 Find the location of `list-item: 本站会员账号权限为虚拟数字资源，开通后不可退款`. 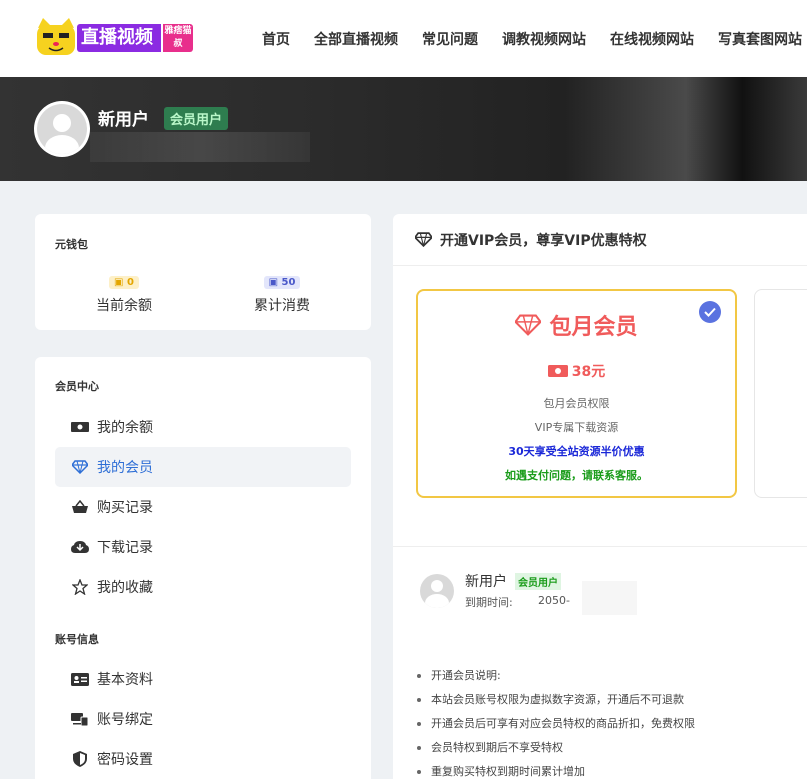

list-item: 本站会员账号权限为虚拟数字资源，开通后不可退款 is located at coordinates (555, 702).